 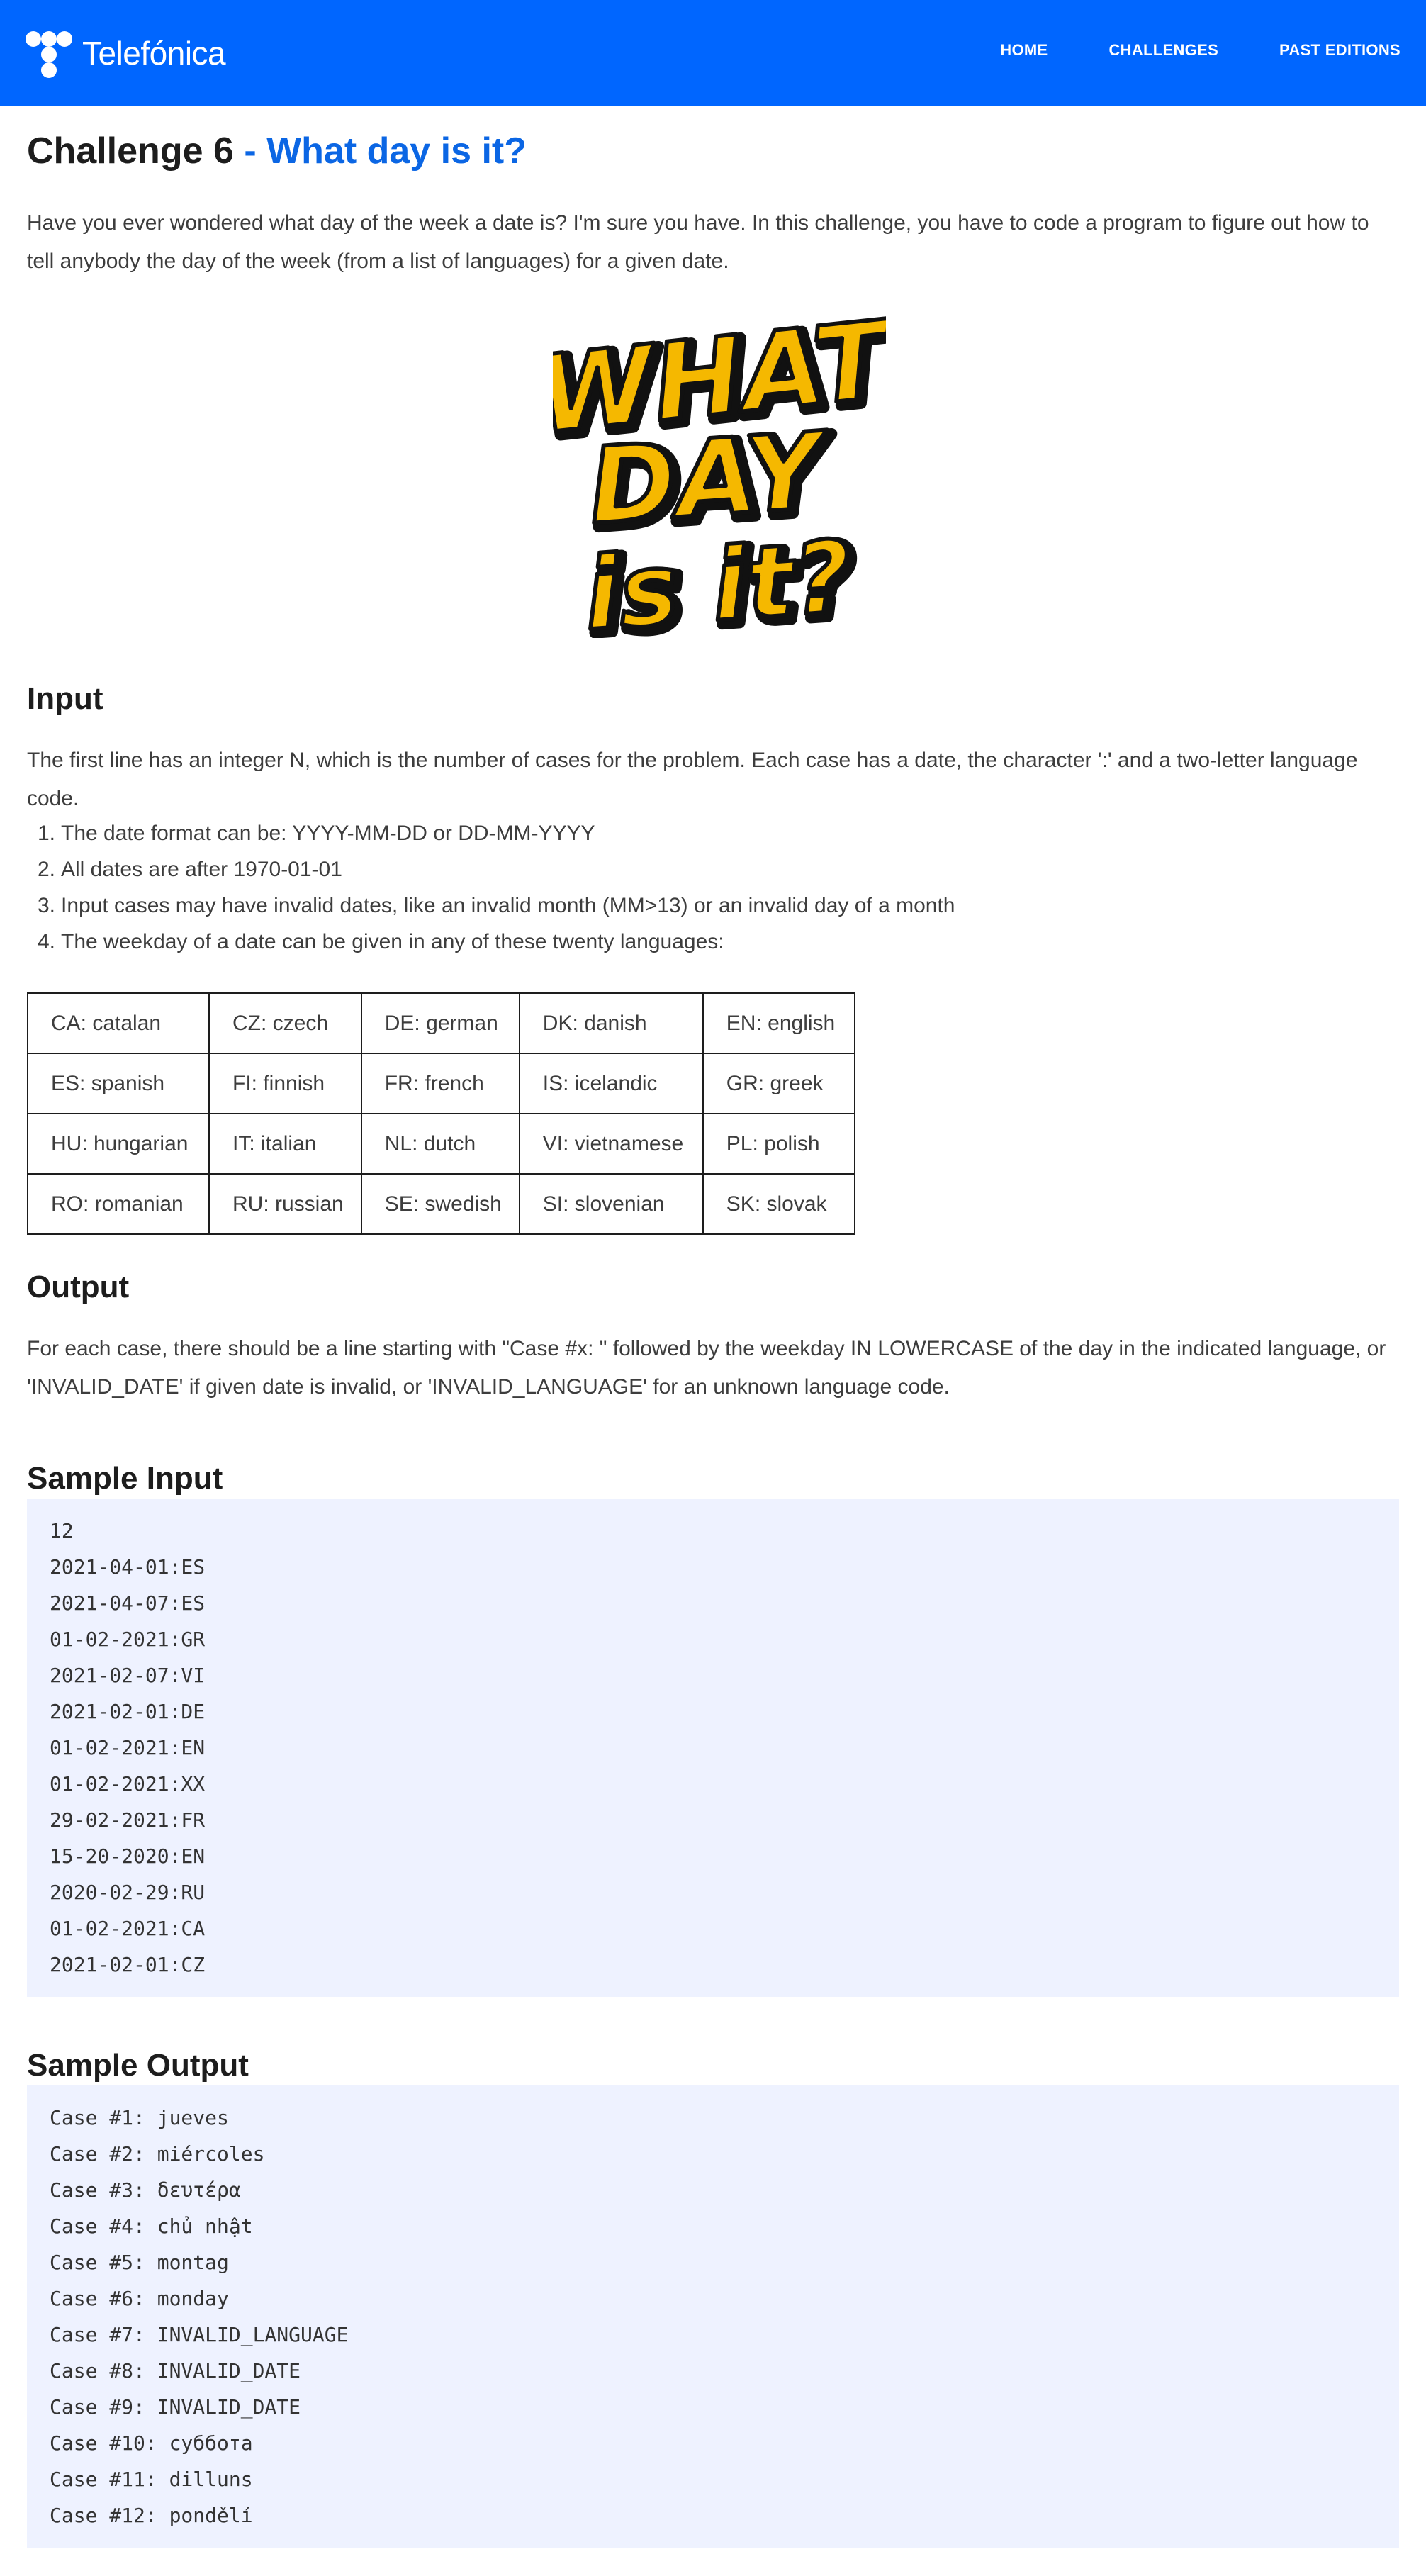 What do you see at coordinates (128, 1567) in the screenshot?
I see `code-line: 2021-04-01:ES` at bounding box center [128, 1567].